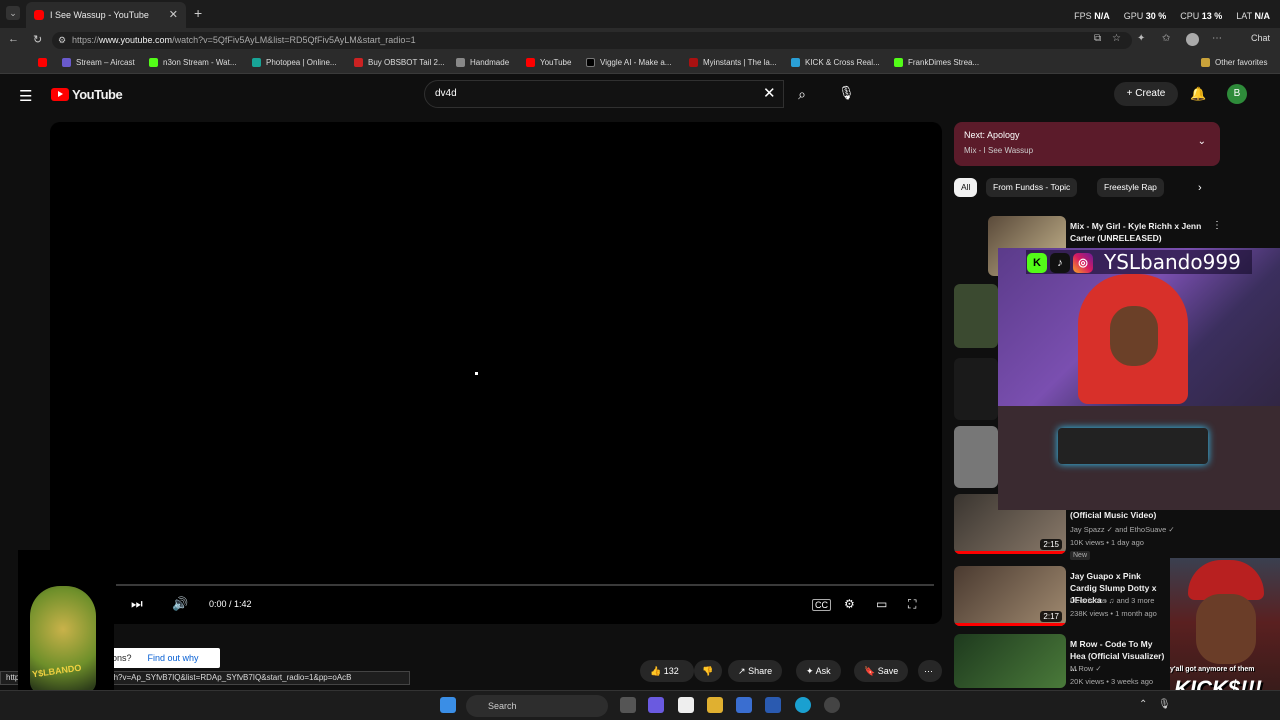 The image size is (1280, 720). I want to click on meme-face, so click(1226, 629).